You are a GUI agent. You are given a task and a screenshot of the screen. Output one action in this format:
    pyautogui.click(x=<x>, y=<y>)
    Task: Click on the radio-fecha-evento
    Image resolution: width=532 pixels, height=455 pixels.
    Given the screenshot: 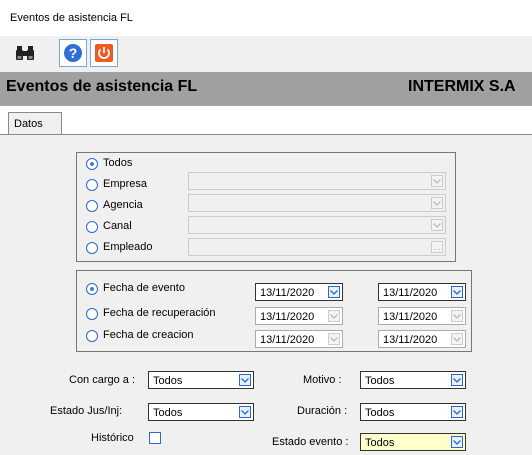 What is the action you would take?
    pyautogui.click(x=92, y=289)
    